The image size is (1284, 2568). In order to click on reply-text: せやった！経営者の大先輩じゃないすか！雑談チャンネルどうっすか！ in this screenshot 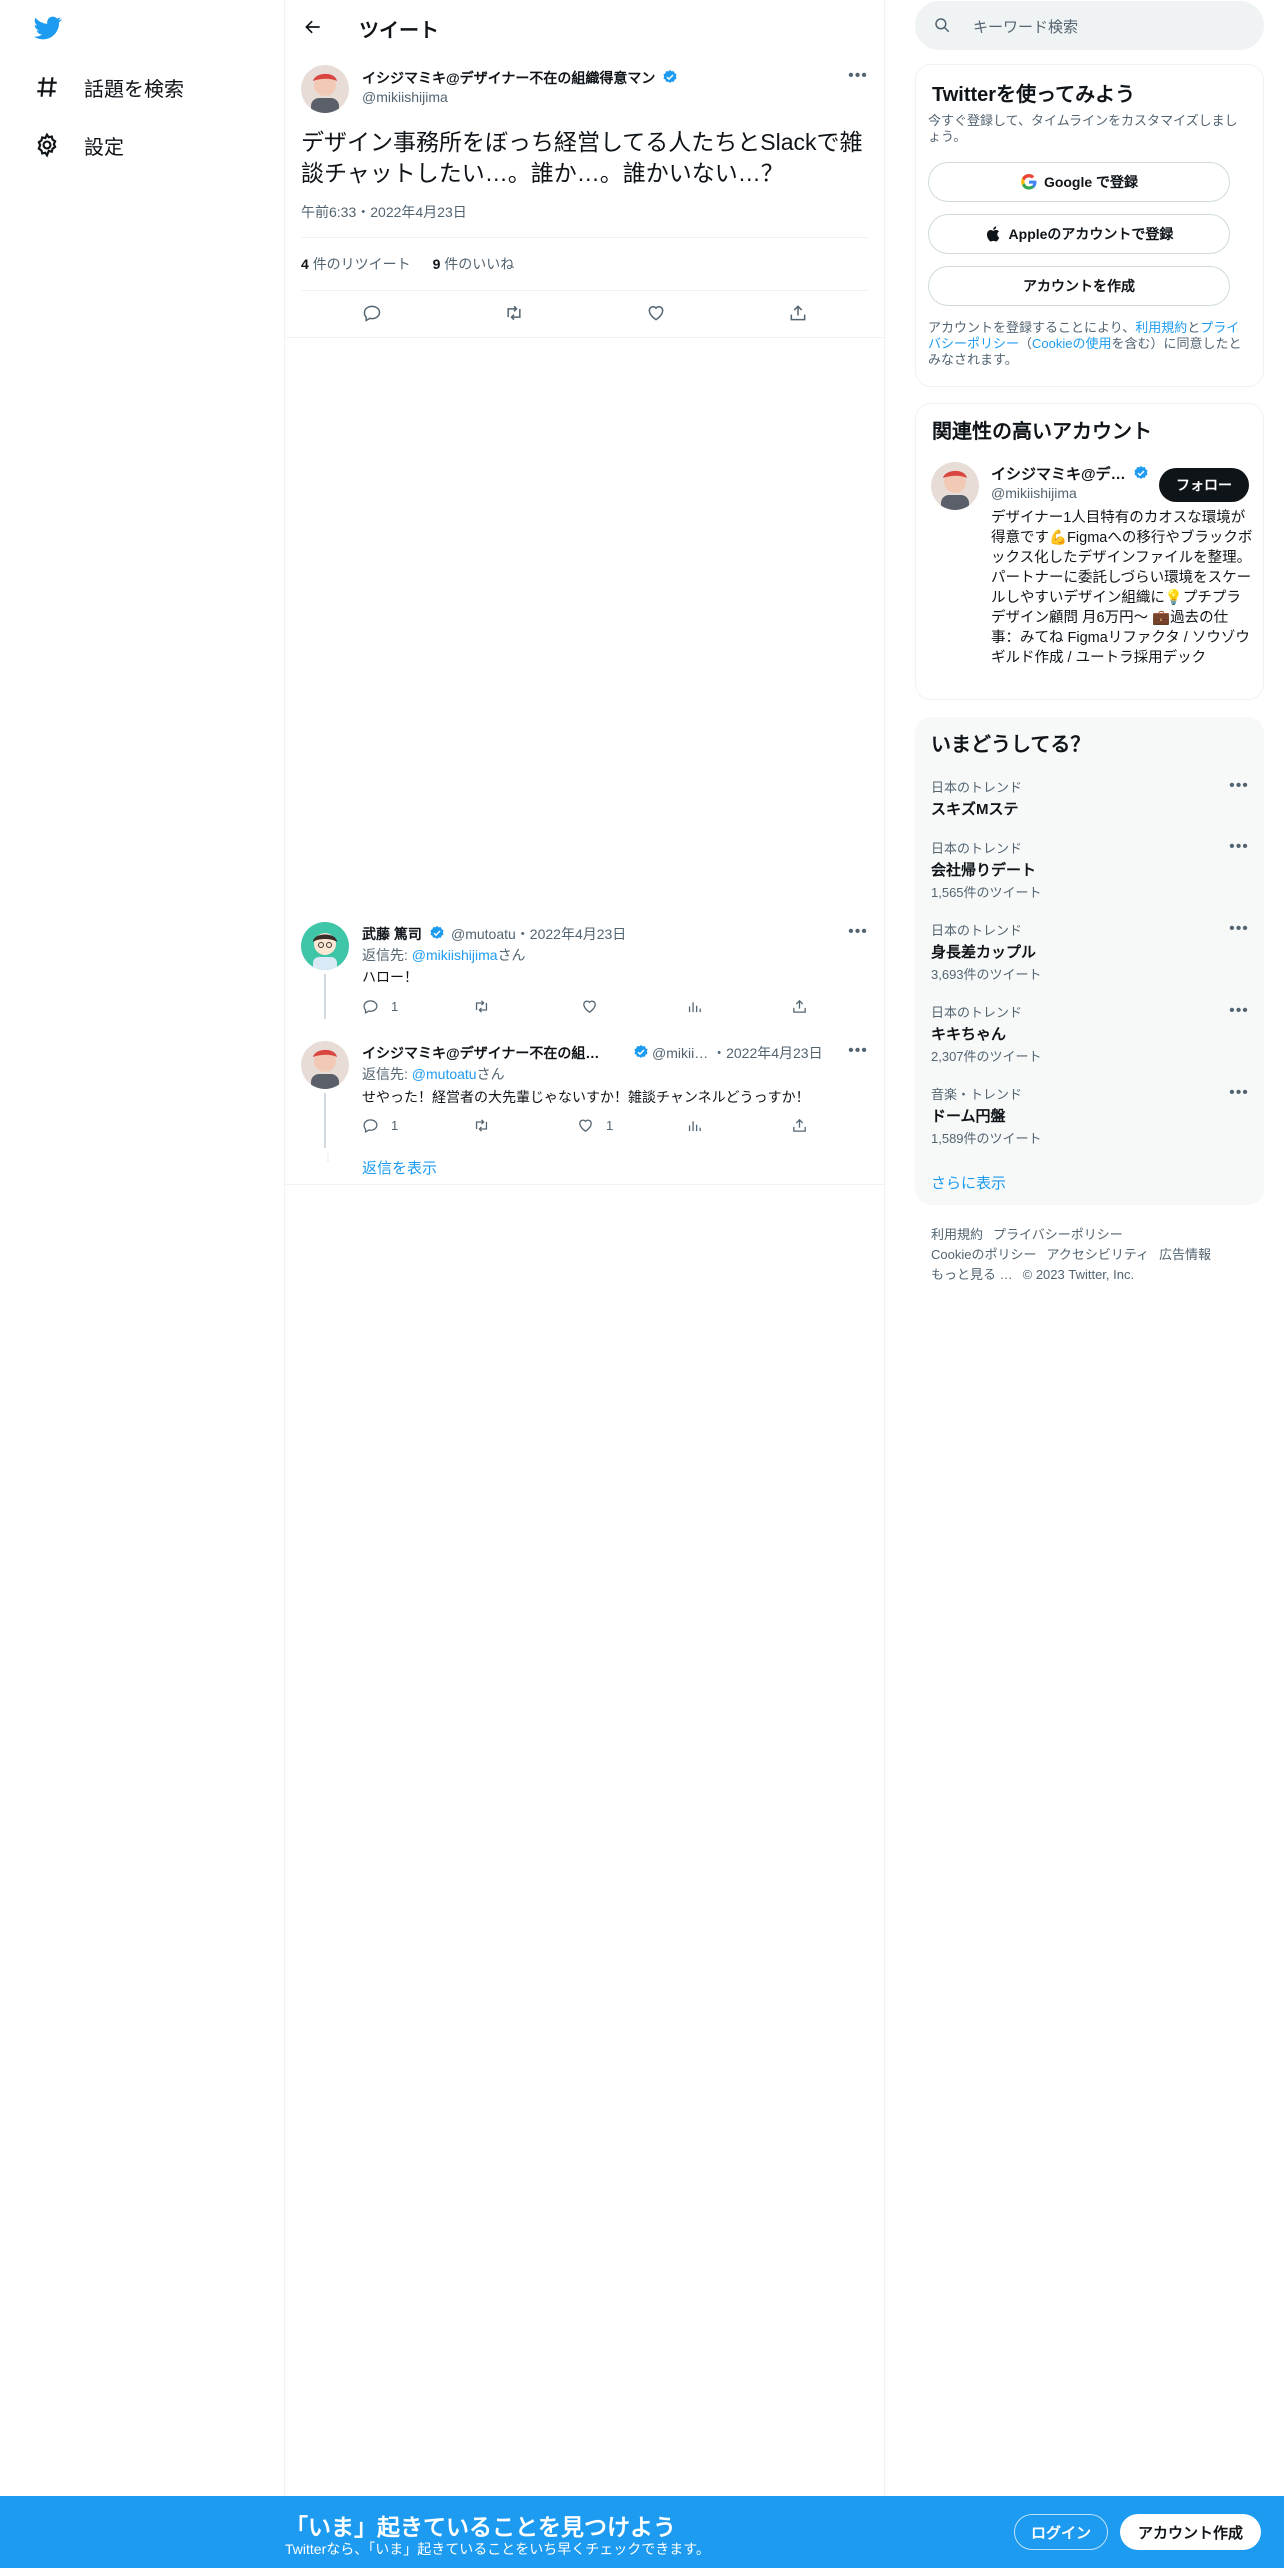, I will do `click(586, 1097)`.